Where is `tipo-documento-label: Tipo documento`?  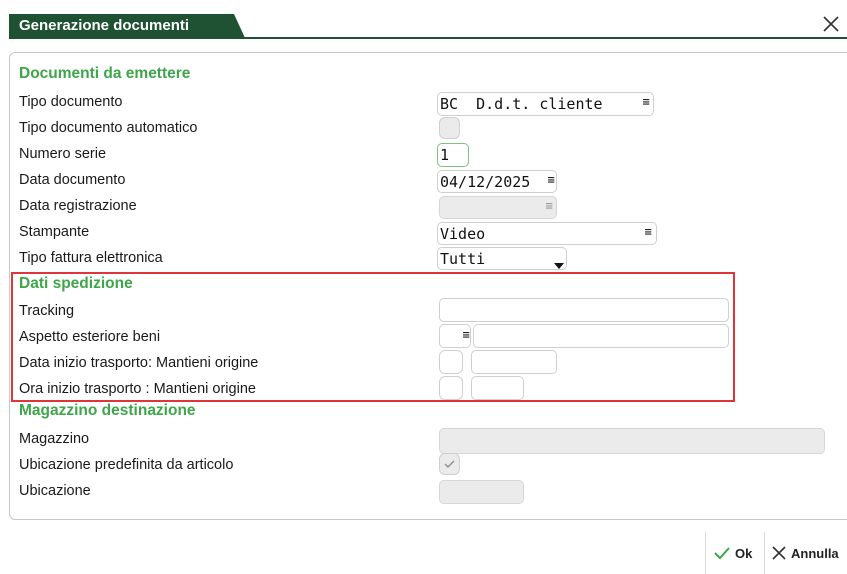 tipo-documento-label: Tipo documento is located at coordinates (71, 102).